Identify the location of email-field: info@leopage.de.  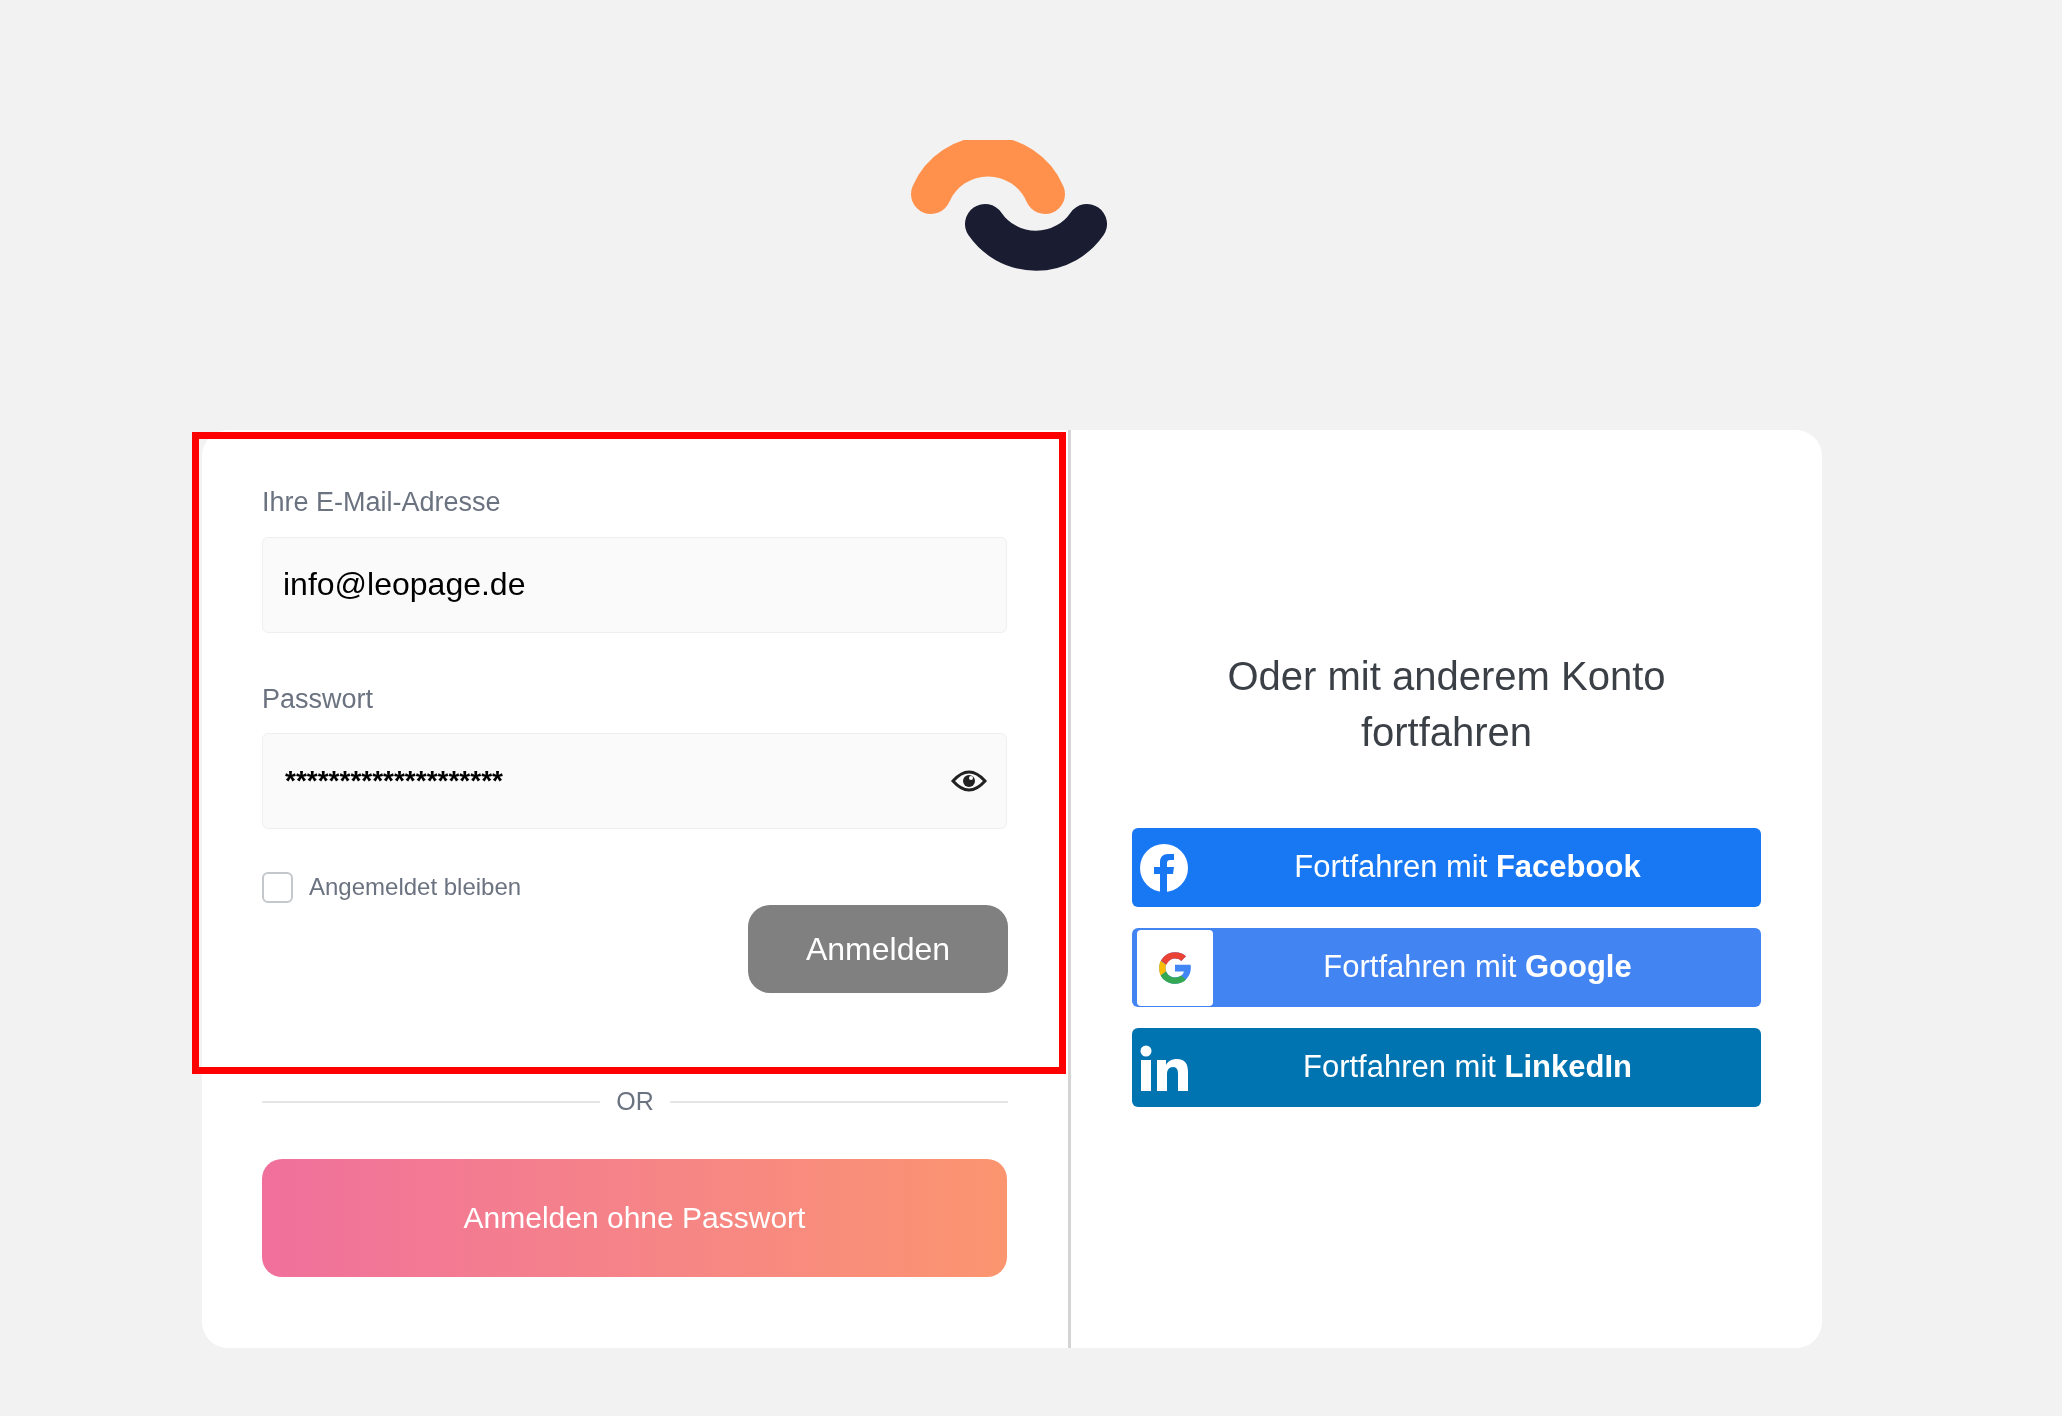
(634, 584).